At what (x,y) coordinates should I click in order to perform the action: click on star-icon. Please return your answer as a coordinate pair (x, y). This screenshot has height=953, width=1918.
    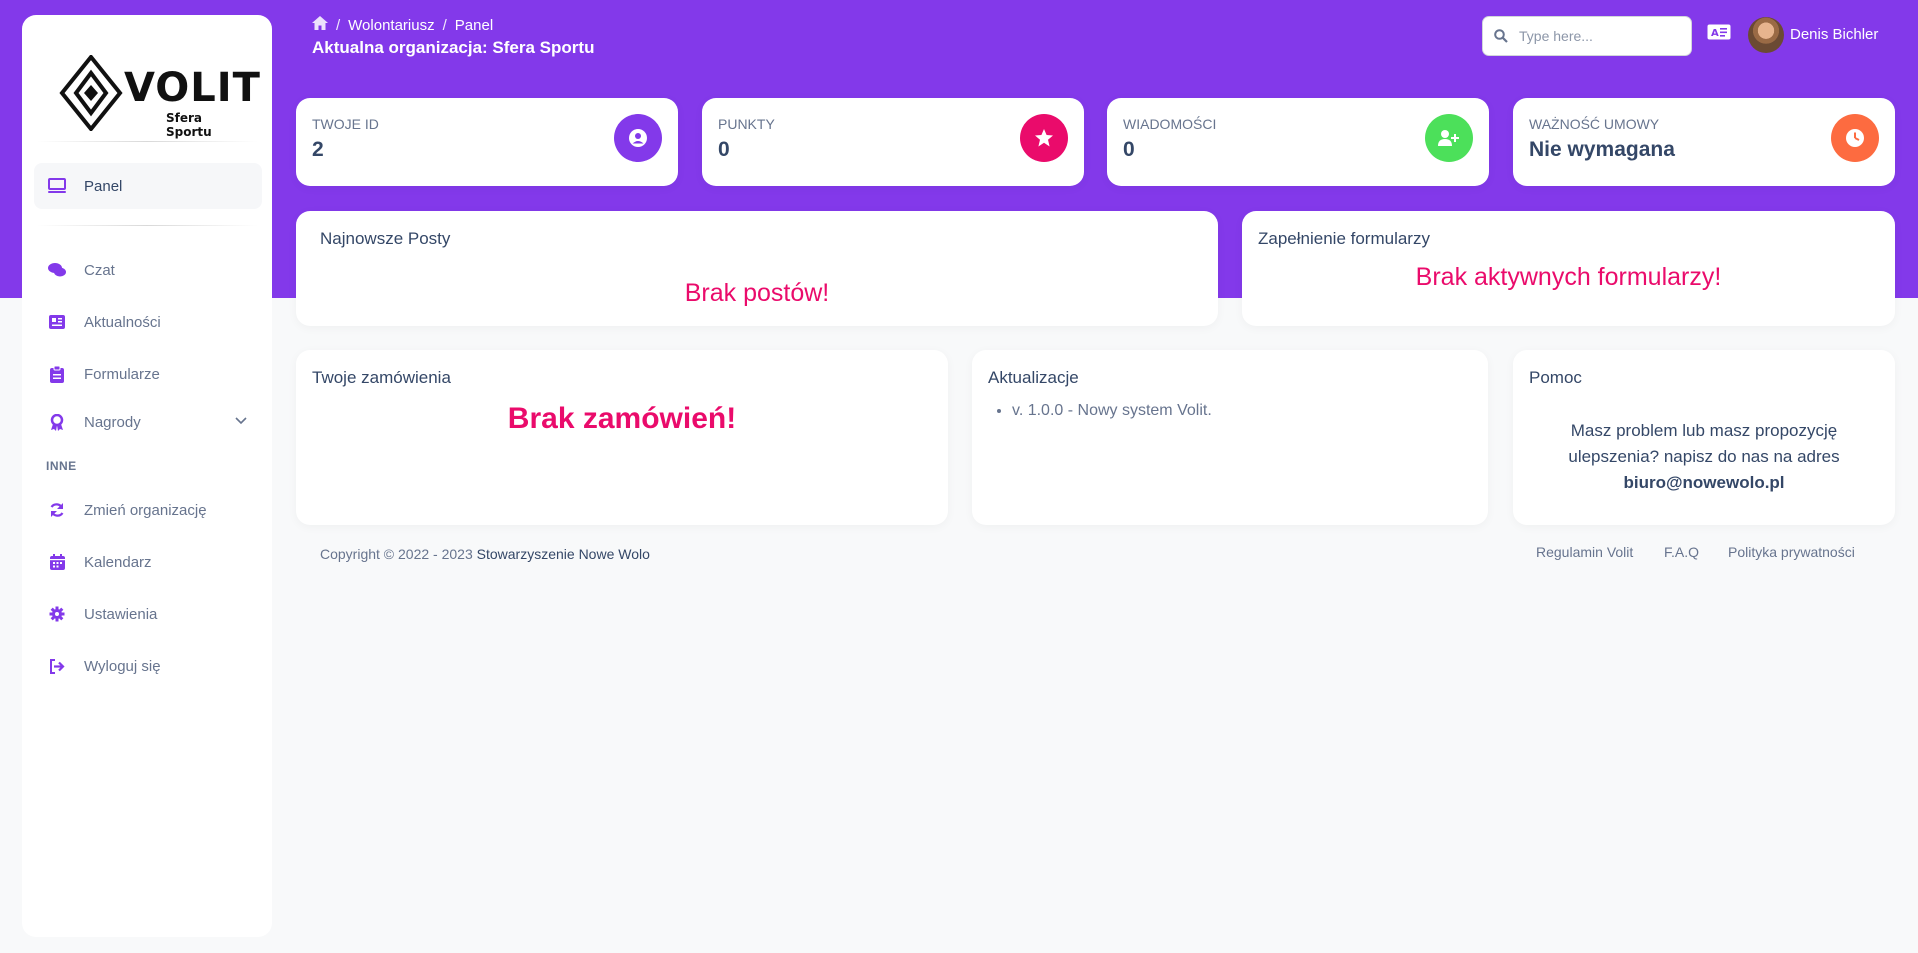
    Looking at the image, I should click on (1044, 138).